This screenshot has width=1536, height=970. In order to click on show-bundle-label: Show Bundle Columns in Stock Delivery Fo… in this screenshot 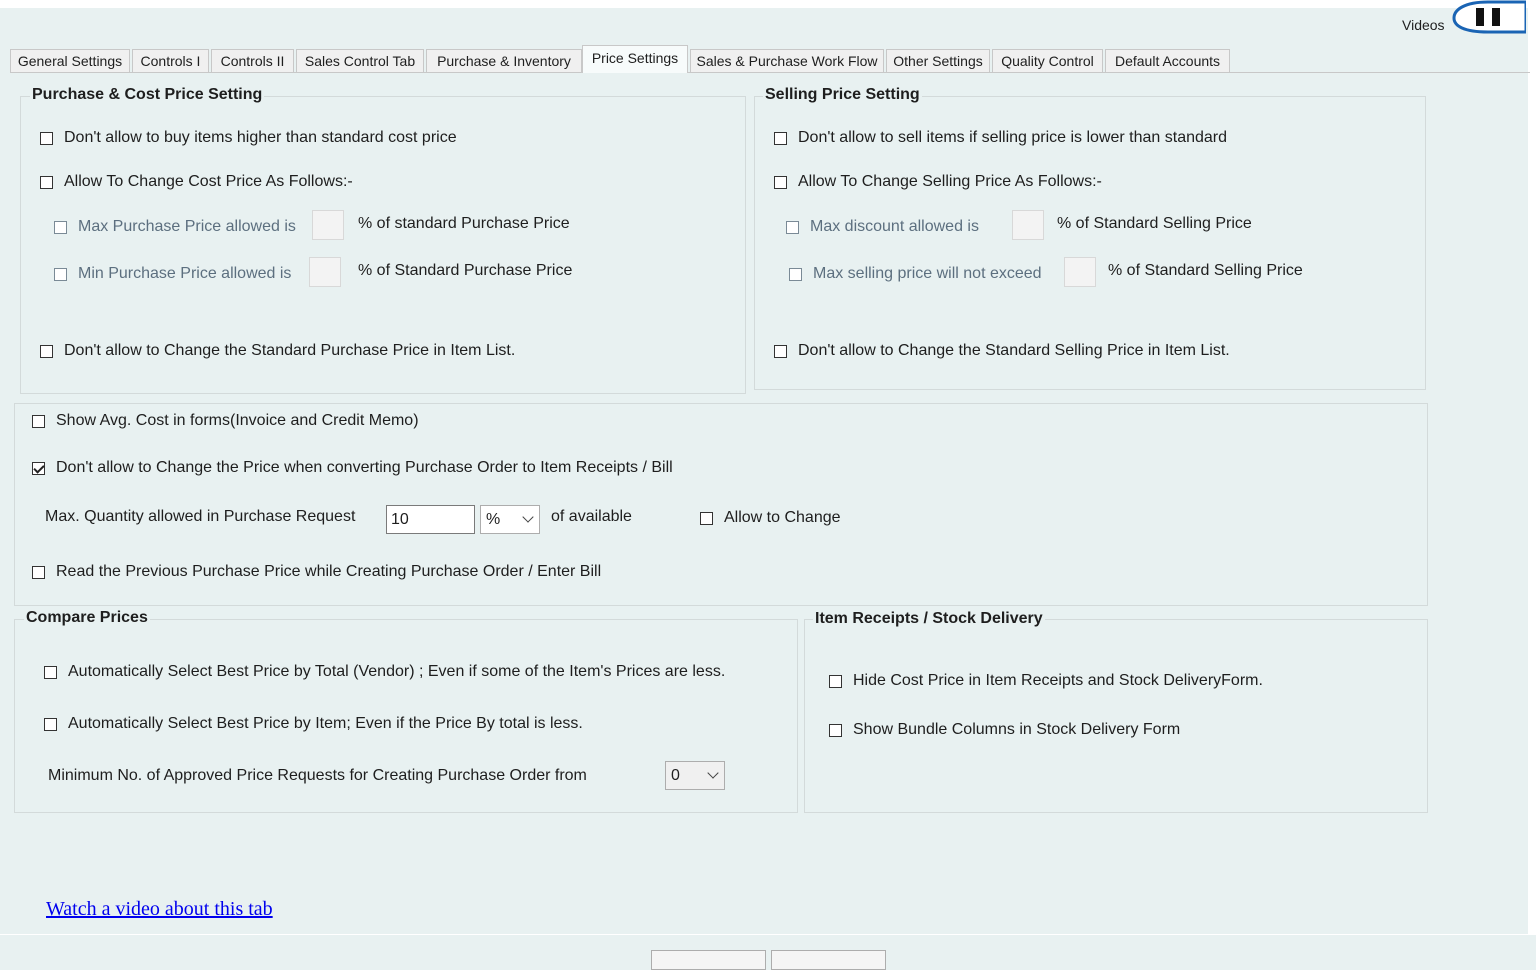, I will do `click(1017, 729)`.